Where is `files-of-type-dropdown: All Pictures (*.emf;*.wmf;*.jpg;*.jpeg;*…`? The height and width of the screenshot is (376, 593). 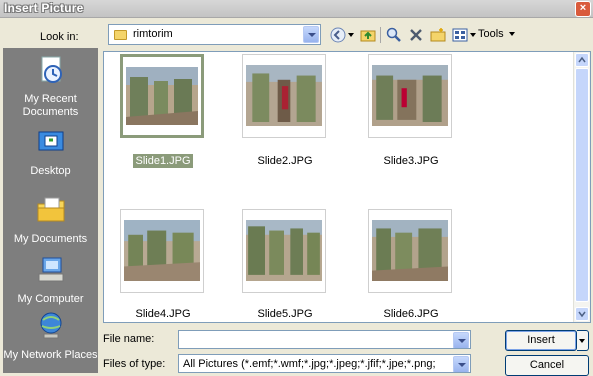 files-of-type-dropdown: All Pictures (*.emf;*.wmf;*.jpg;*.jpeg;*… is located at coordinates (324, 363).